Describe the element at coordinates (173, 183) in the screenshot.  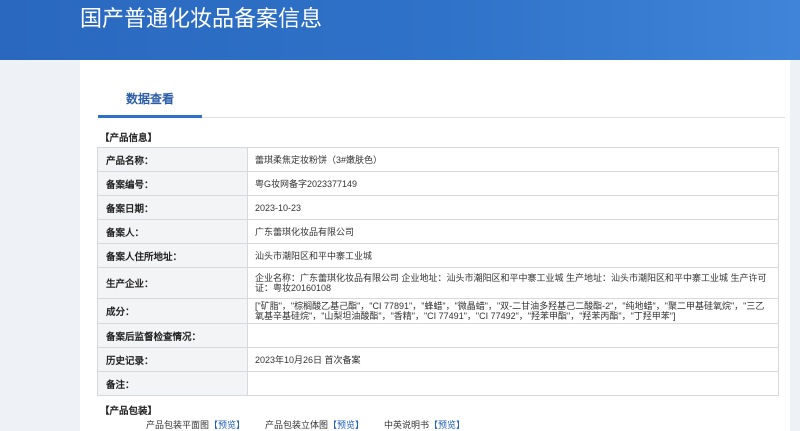
I see `row-label: 备案编号：` at that location.